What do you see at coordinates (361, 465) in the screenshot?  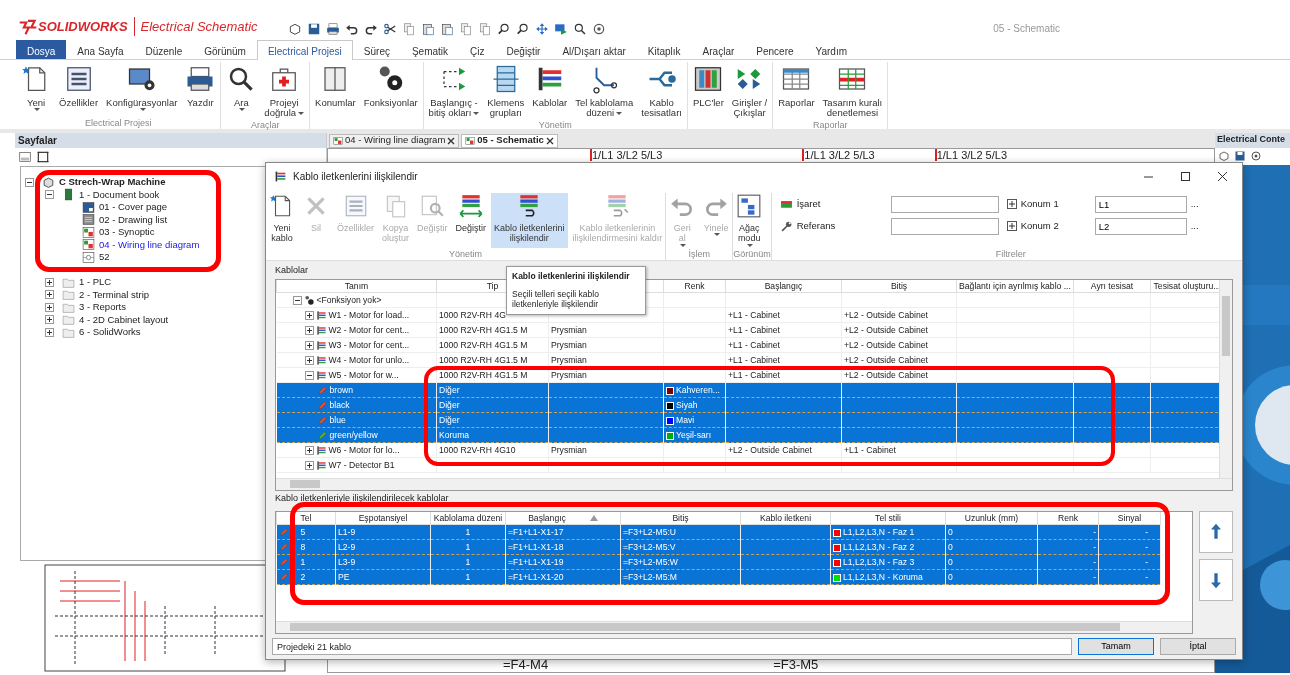 I see `cable-name: W7 - Detector B1` at bounding box center [361, 465].